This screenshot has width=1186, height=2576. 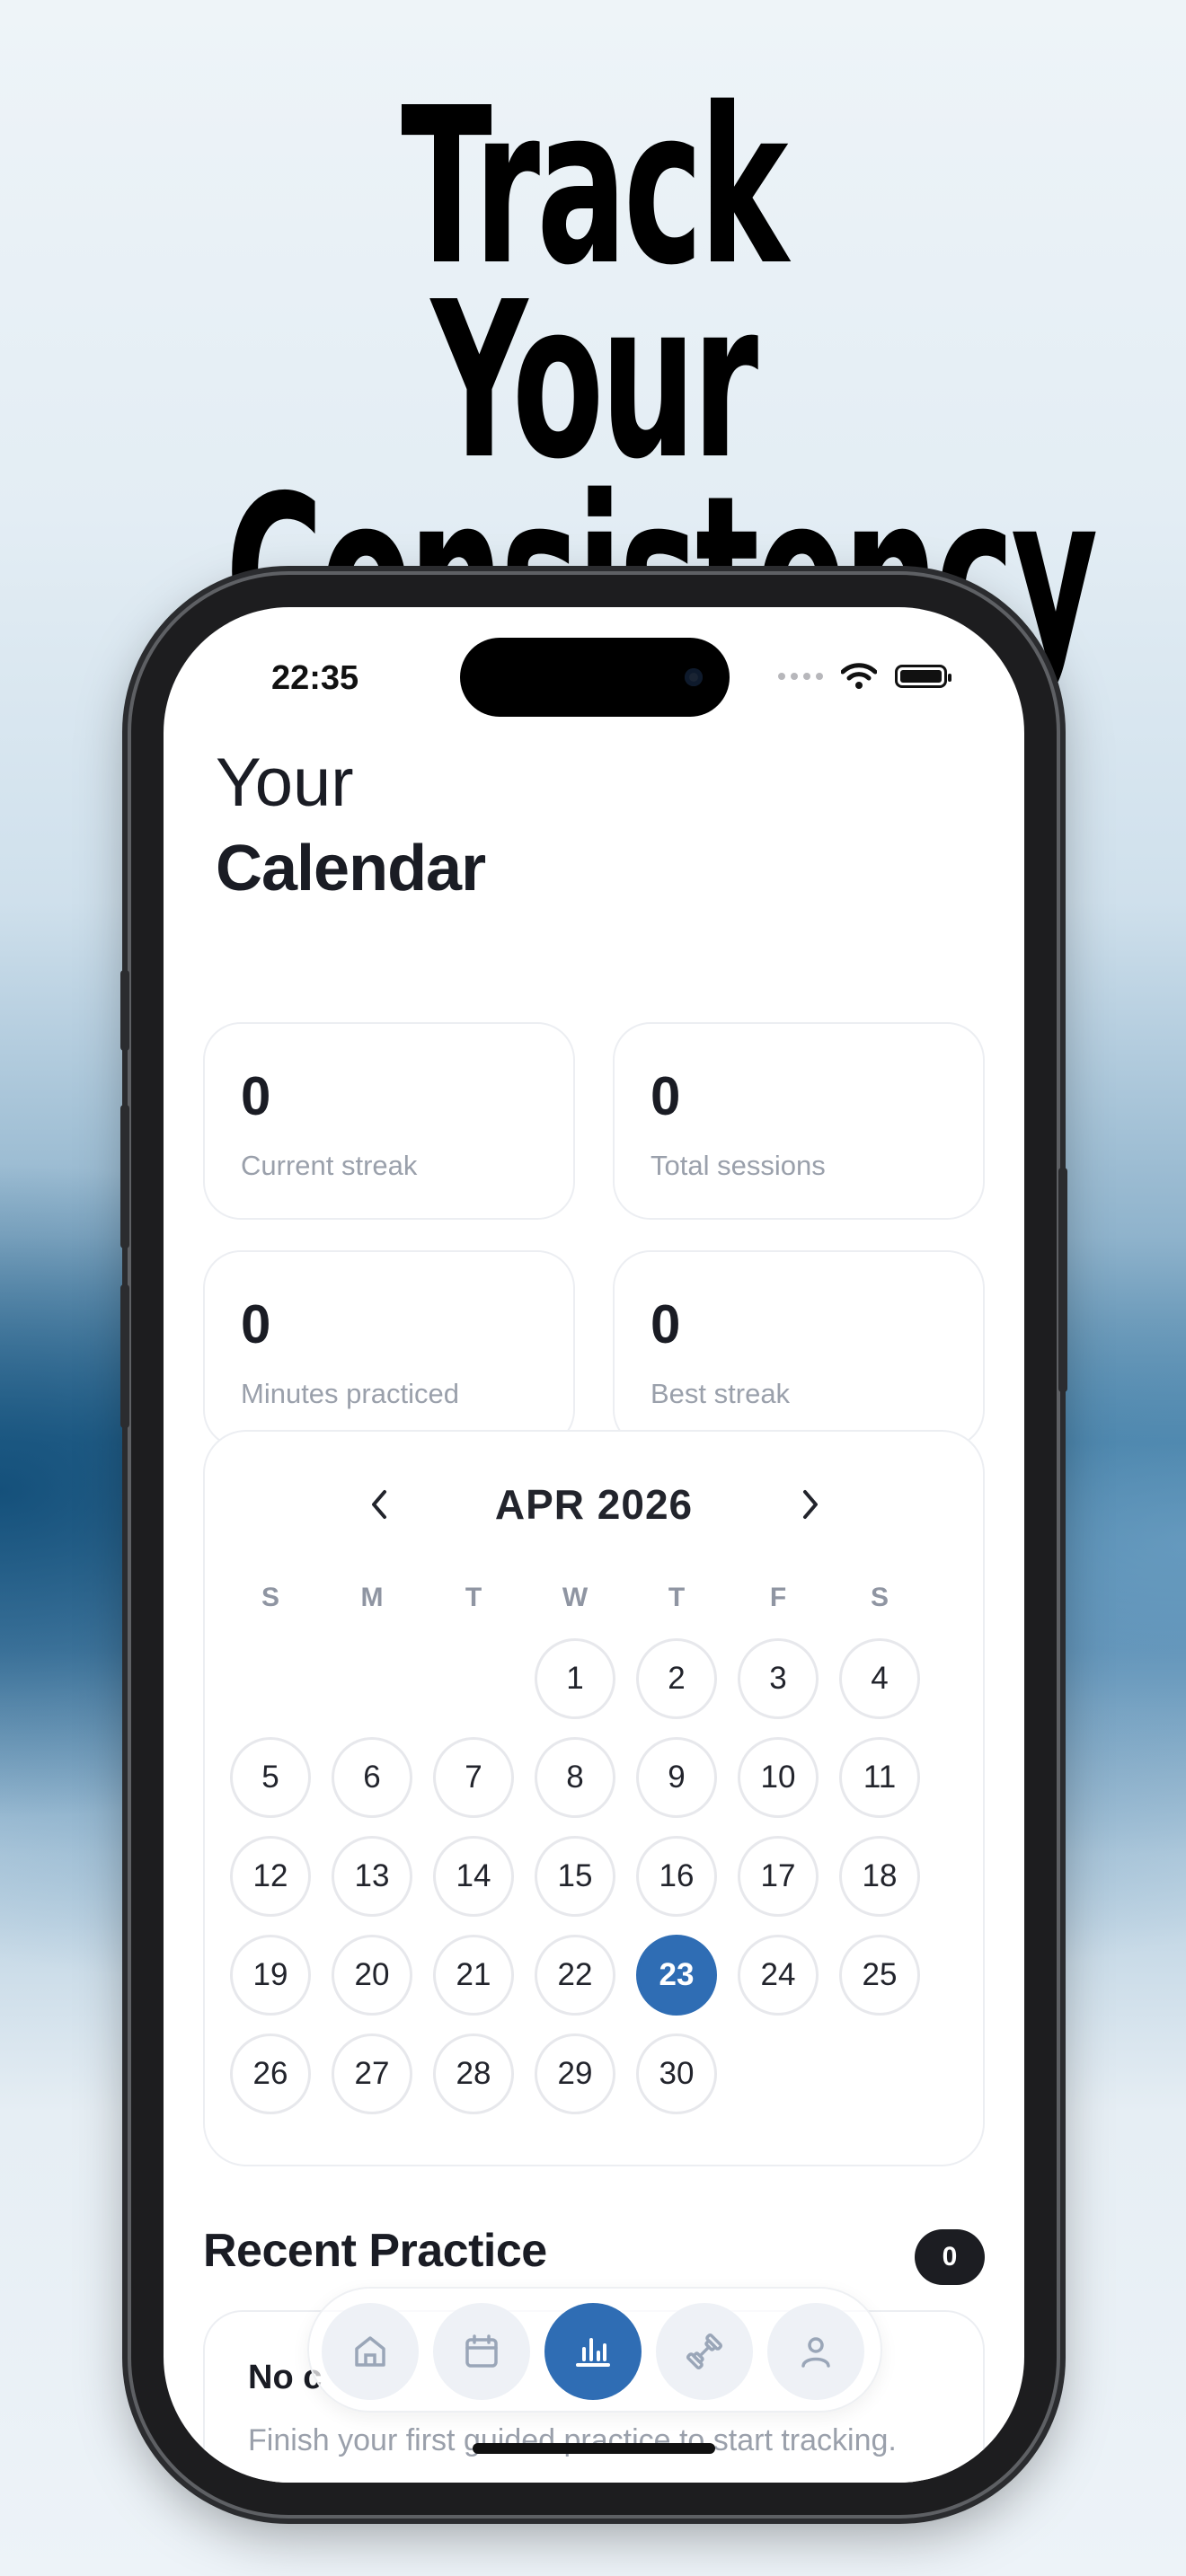 I want to click on calendar-day: 22, so click(x=575, y=1975).